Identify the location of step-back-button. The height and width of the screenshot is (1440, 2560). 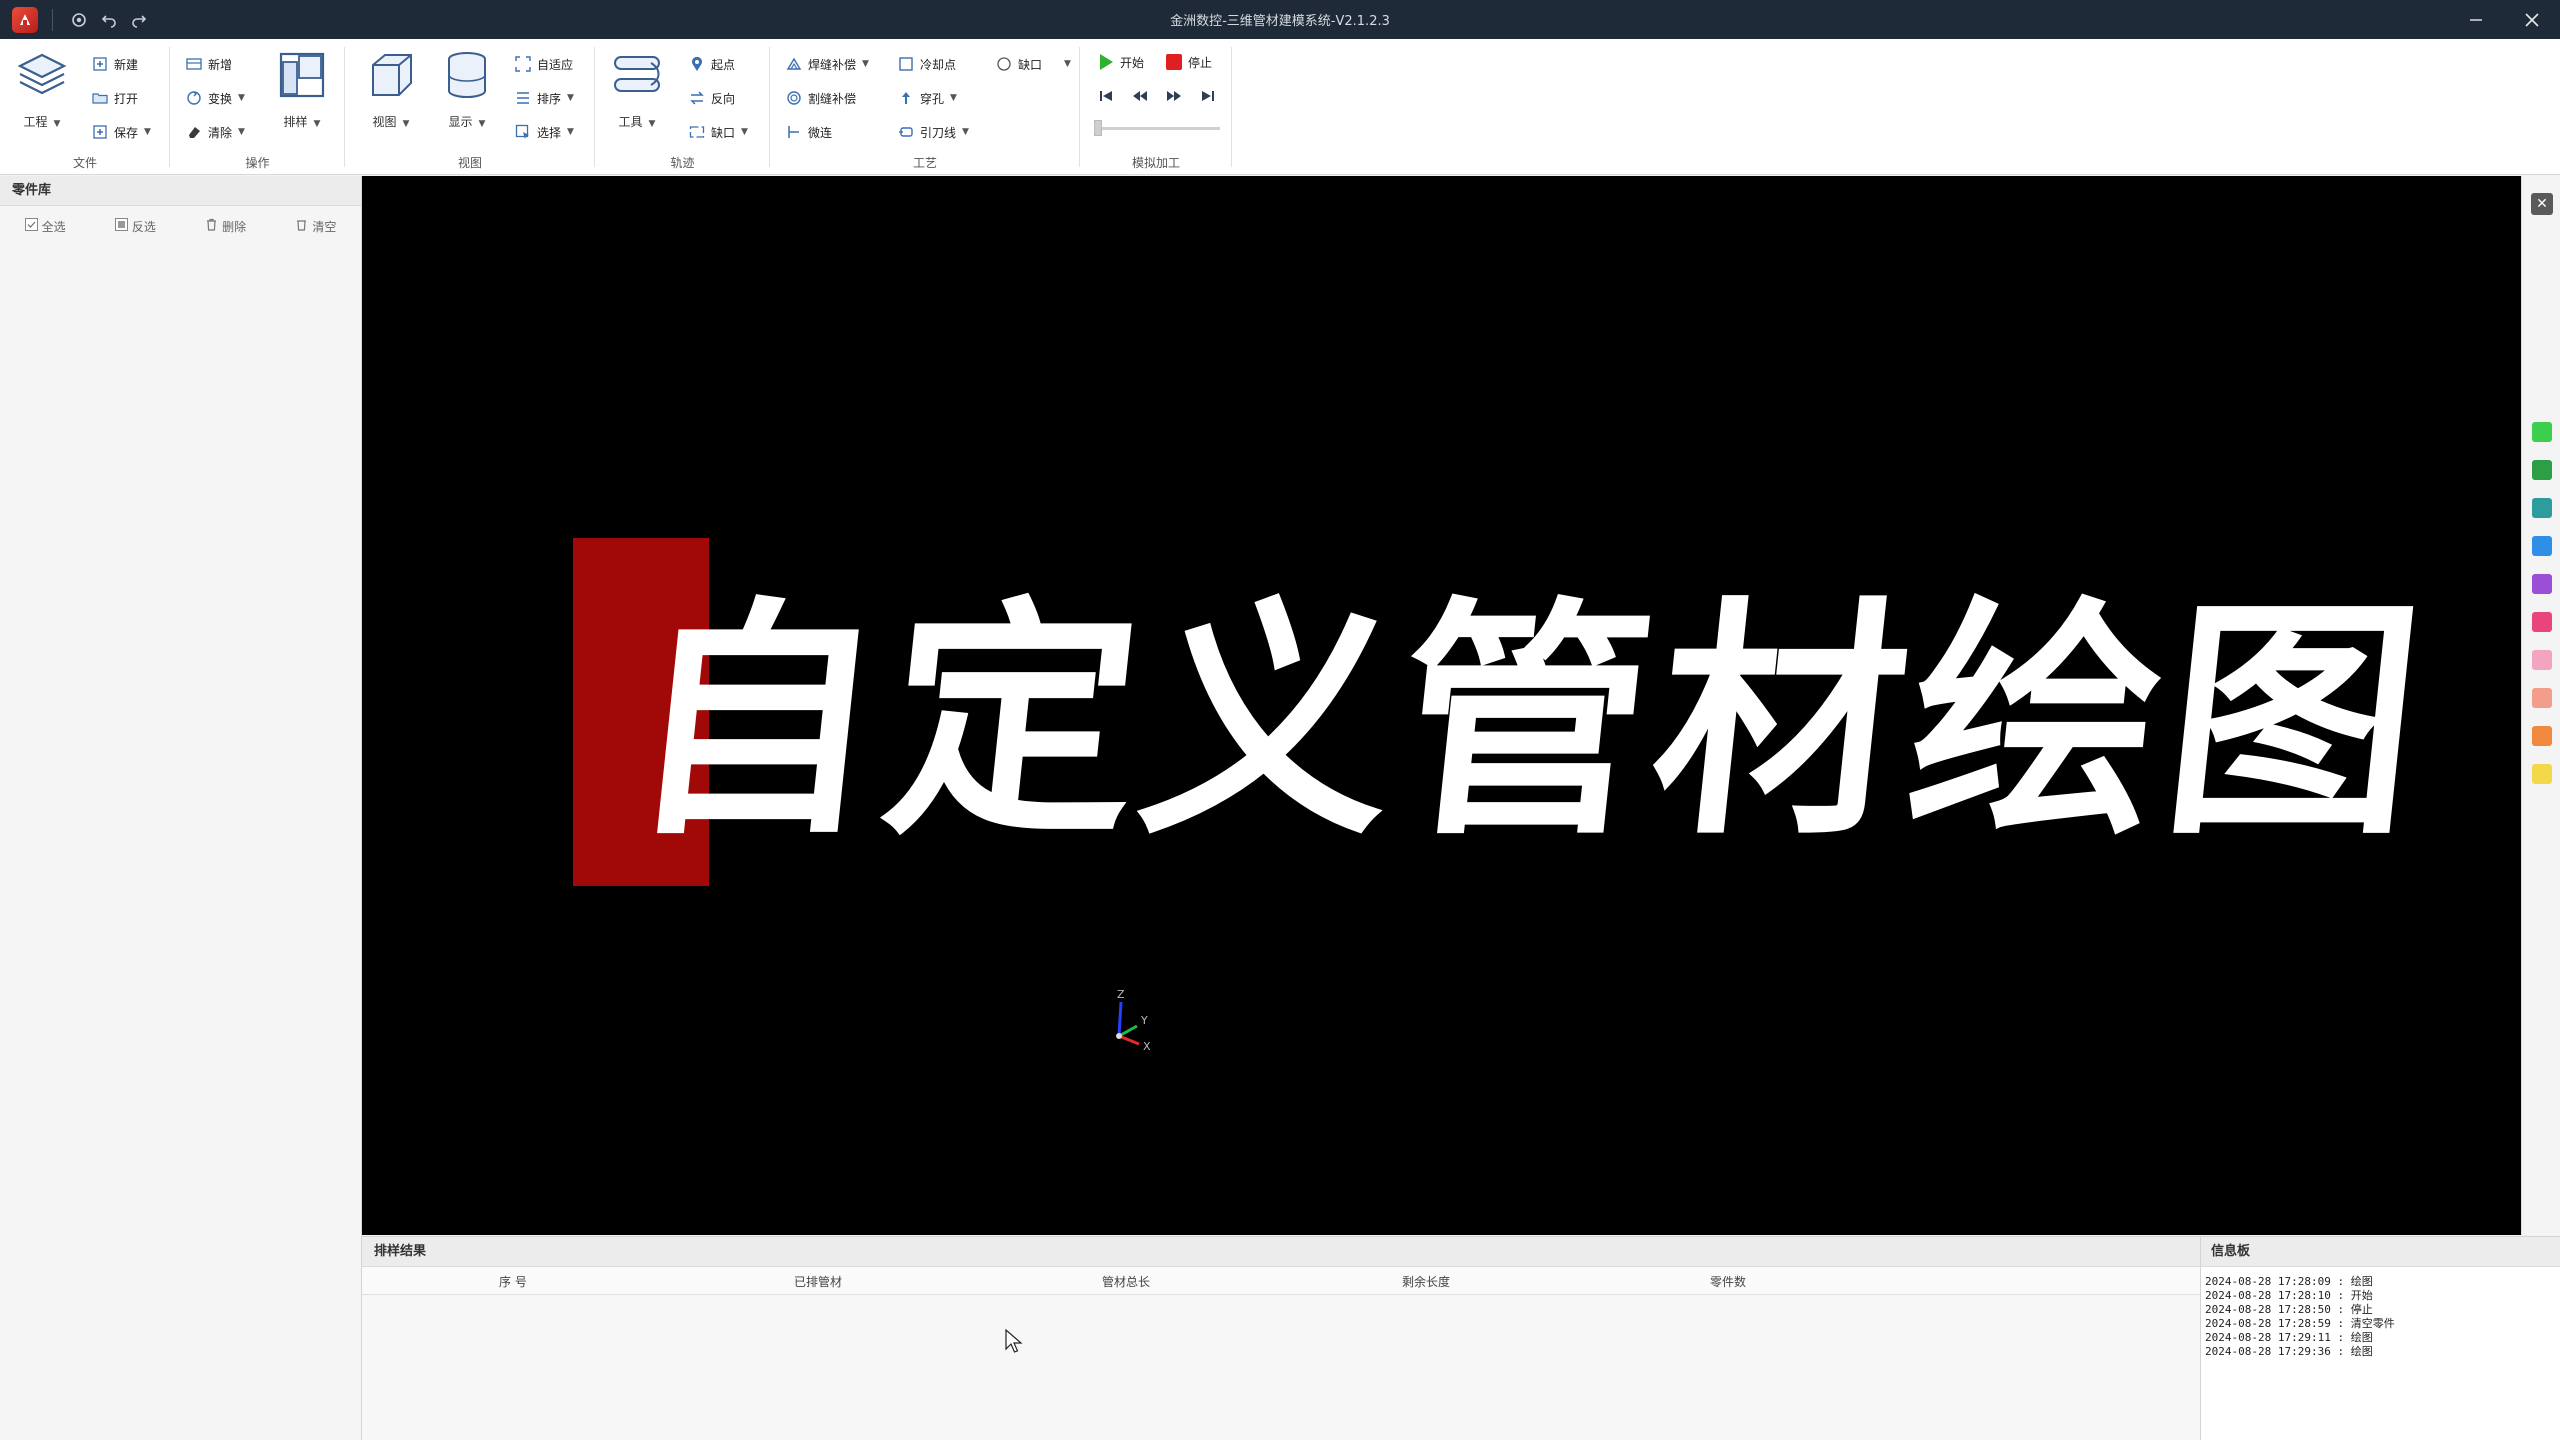
(1142, 96).